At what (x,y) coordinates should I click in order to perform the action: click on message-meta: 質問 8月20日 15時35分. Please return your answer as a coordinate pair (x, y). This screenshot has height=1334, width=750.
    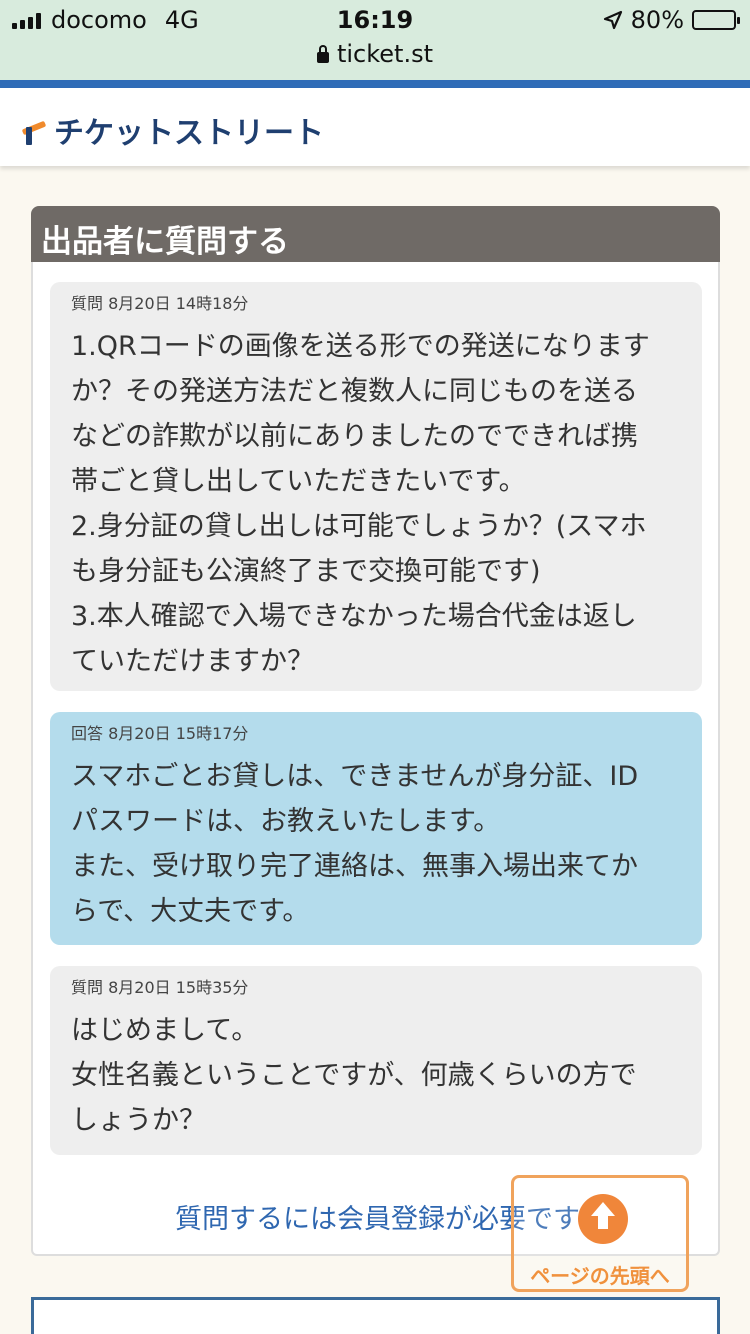
    Looking at the image, I should click on (160, 987).